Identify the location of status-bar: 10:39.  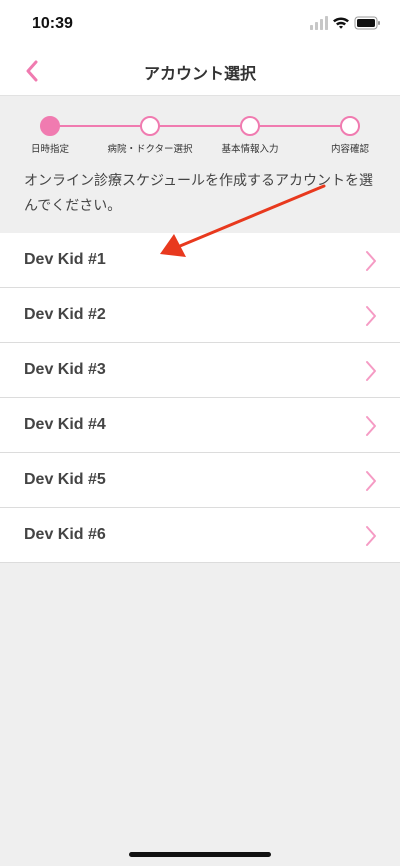
(200, 23).